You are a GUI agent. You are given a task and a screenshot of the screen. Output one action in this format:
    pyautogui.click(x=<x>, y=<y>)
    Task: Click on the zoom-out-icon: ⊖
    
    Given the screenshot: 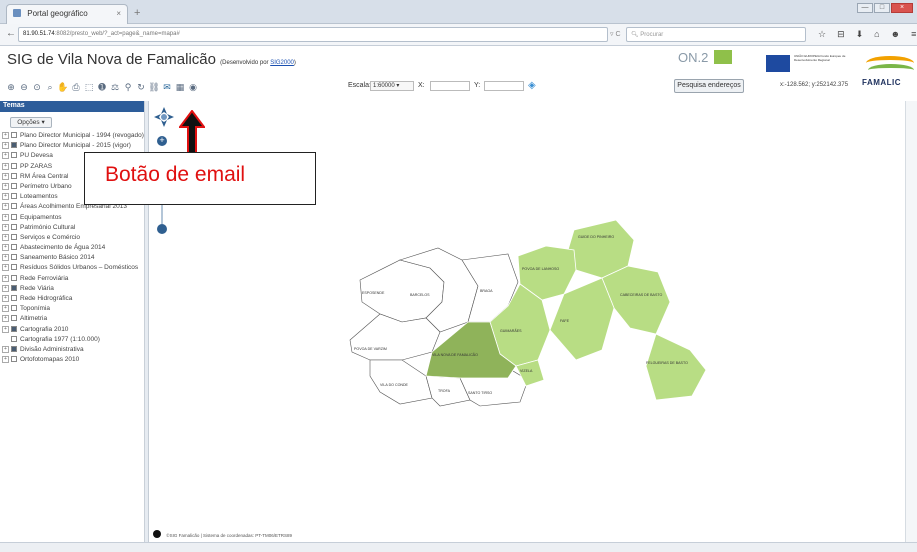 What is the action you would take?
    pyautogui.click(x=24, y=87)
    